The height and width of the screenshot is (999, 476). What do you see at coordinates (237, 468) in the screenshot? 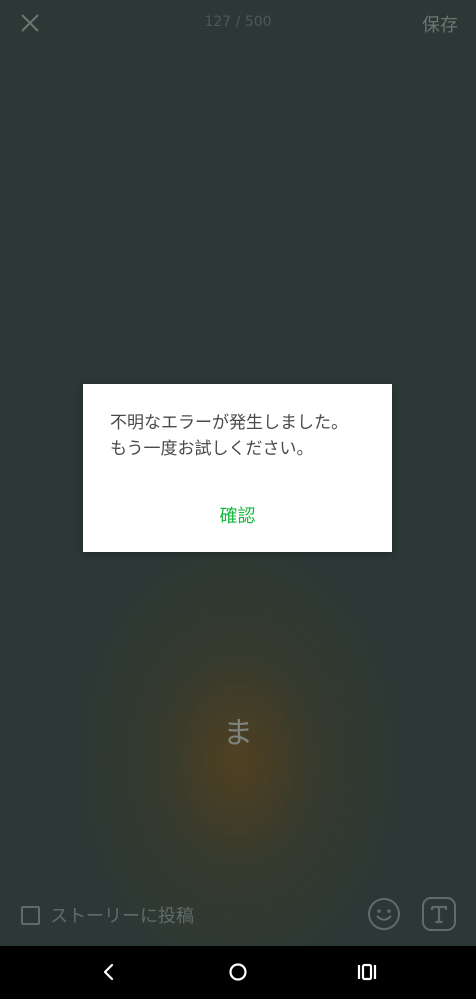
I see `error-dialog: 不明なエラーが発生しました。 もう一度お試しください。 確認` at bounding box center [237, 468].